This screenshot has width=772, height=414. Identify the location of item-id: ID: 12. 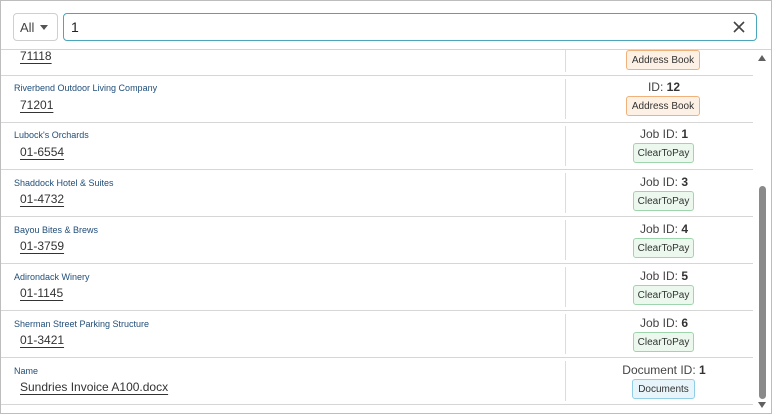
(659, 87).